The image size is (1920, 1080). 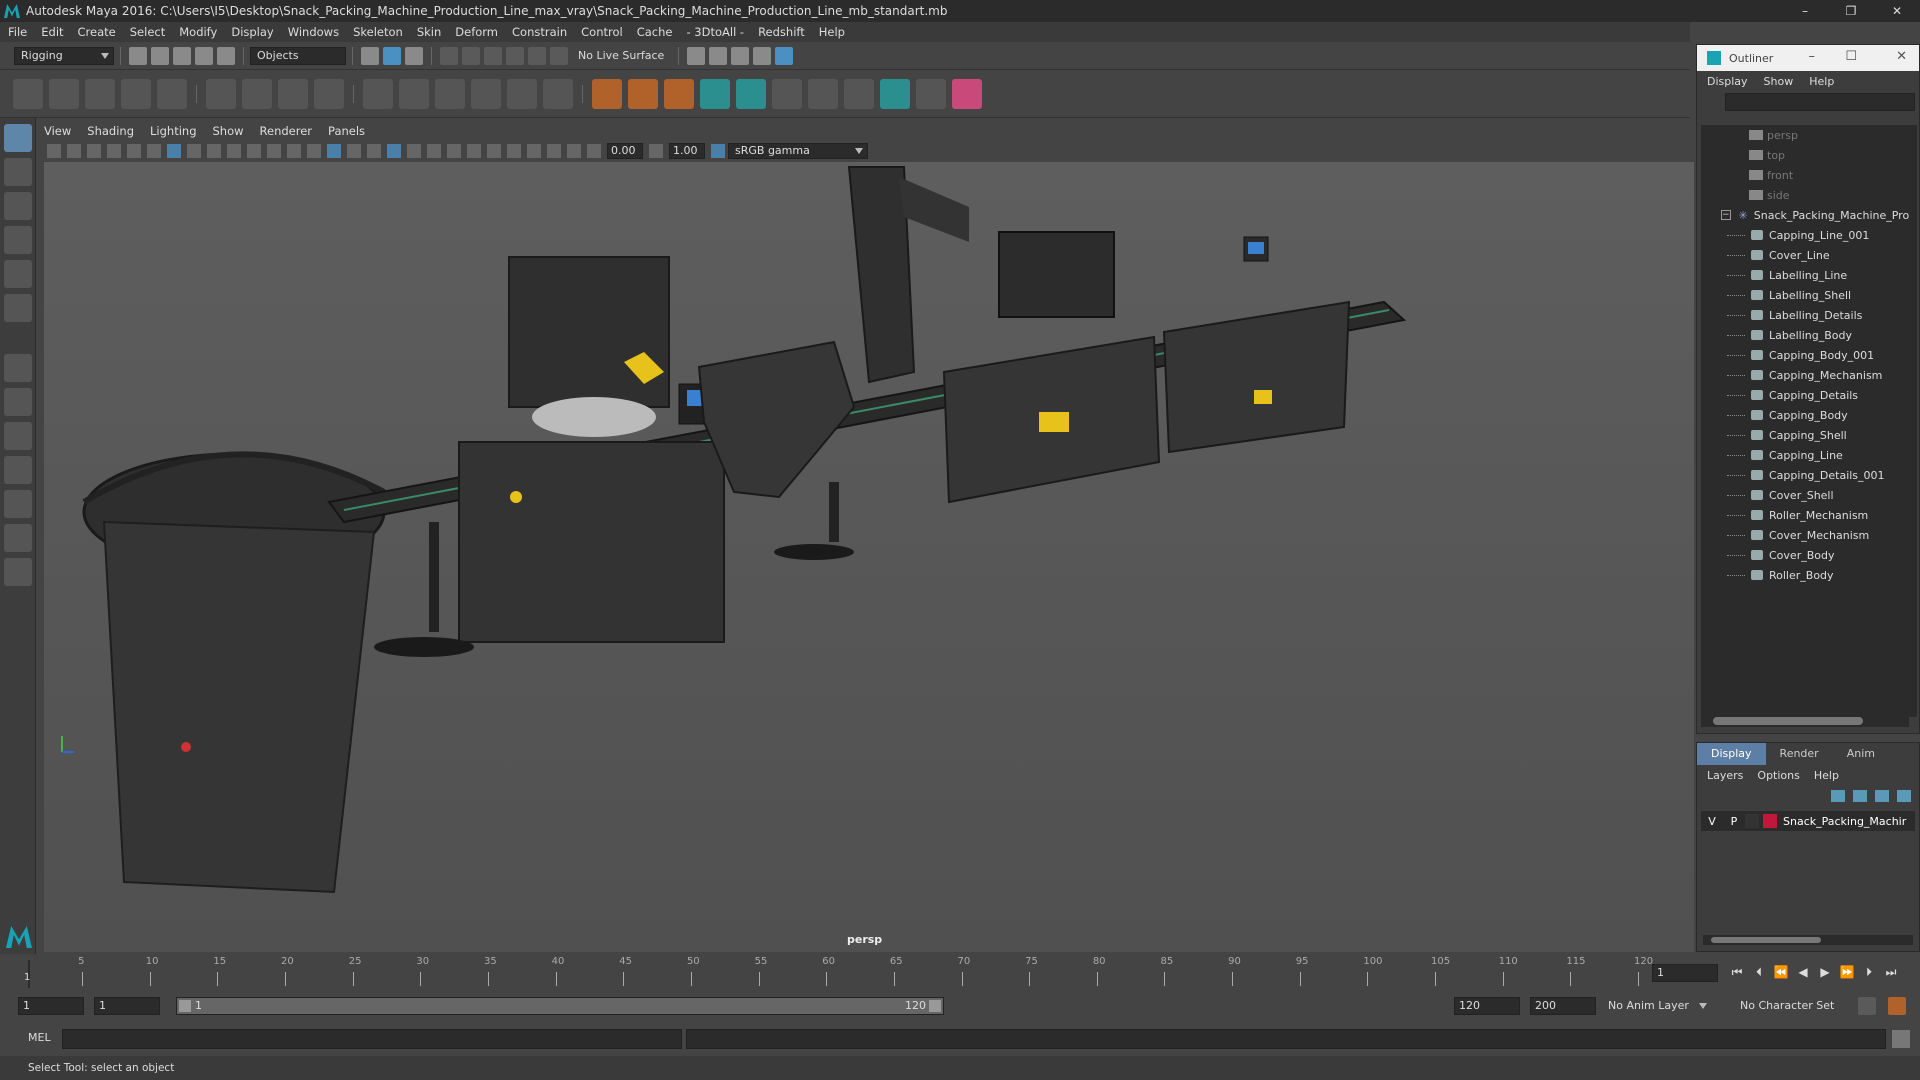 I want to click on menu-file: File, so click(x=17, y=32).